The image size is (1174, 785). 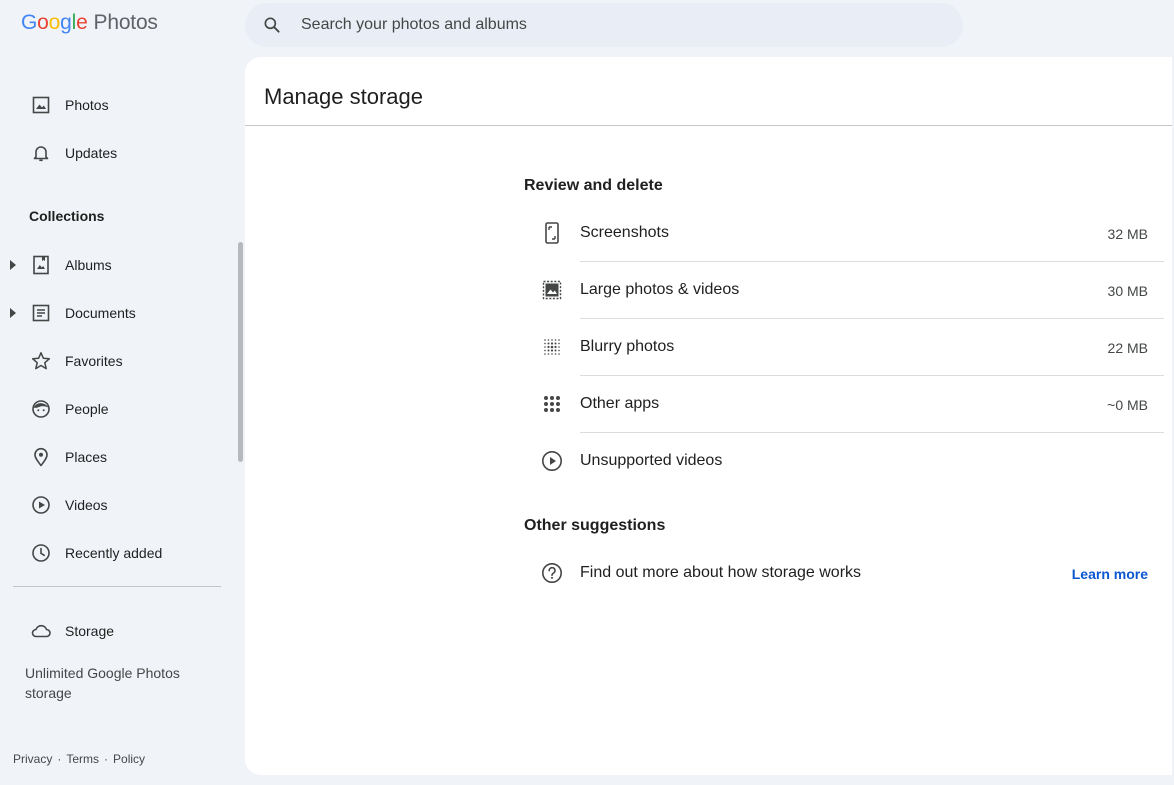 I want to click on sidebar-divider, so click(x=117, y=586).